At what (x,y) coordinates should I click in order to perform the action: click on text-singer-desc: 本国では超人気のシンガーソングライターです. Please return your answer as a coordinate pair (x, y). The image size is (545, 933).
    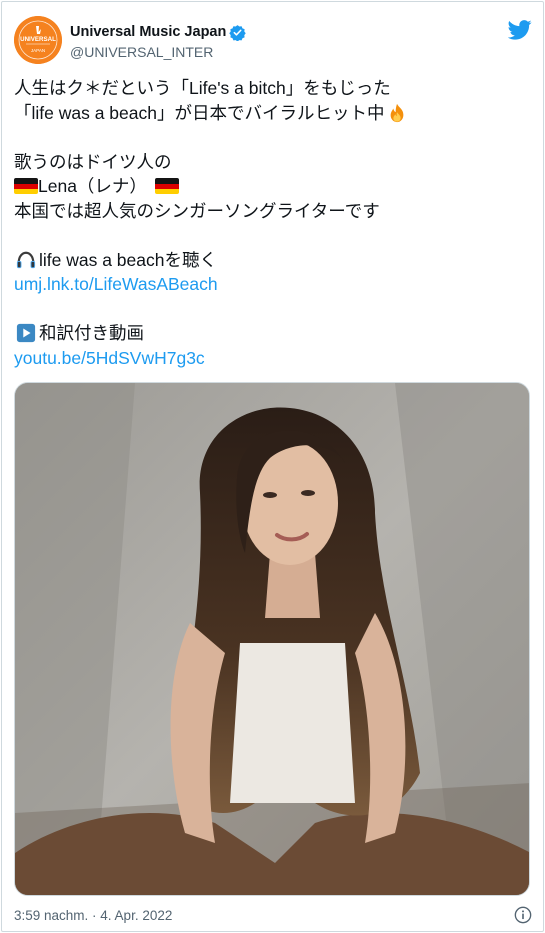
    Looking at the image, I should click on (197, 210).